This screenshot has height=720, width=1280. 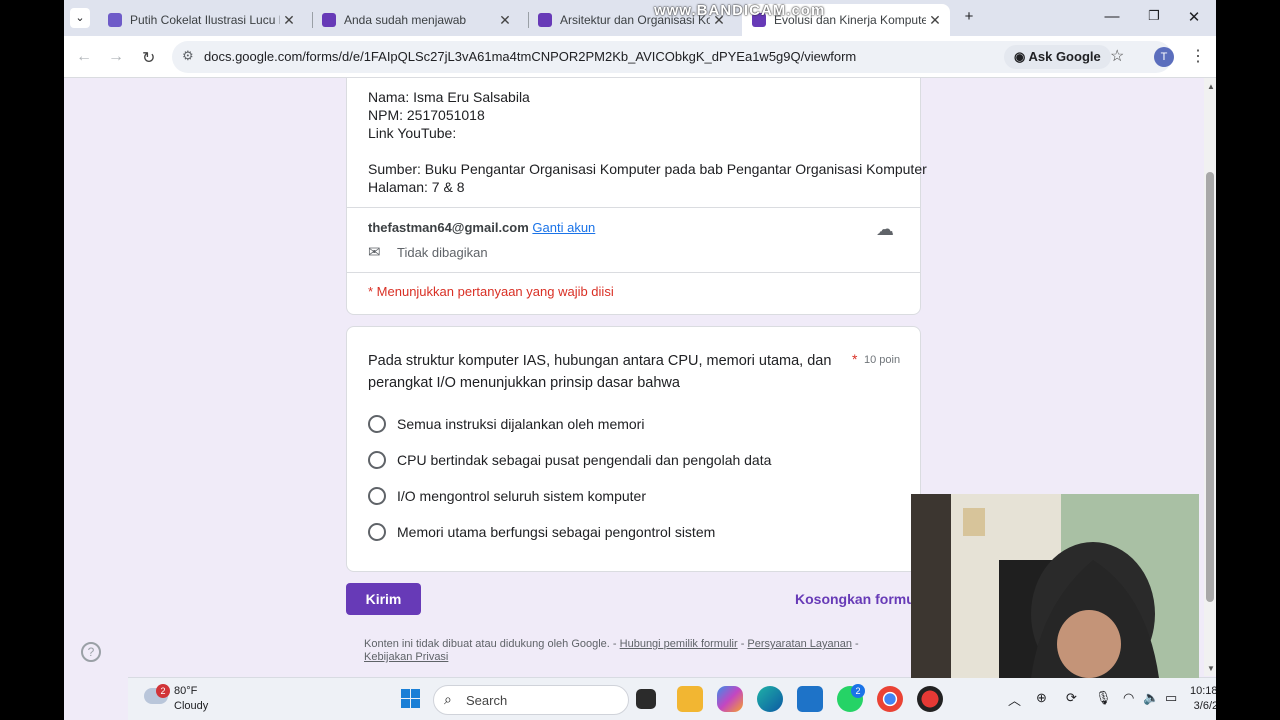 I want to click on tab-anda-sudah-menjawab: Anda sudah menjawab ✕, so click(x=416, y=20).